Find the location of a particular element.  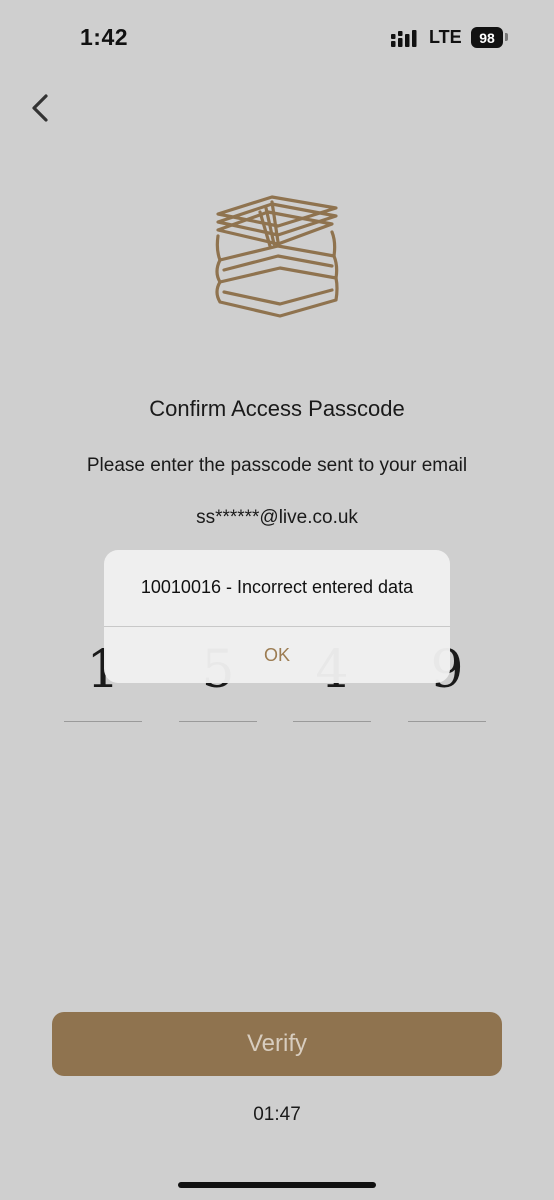

masked-email: ss******@live.co.uk is located at coordinates (277, 517).